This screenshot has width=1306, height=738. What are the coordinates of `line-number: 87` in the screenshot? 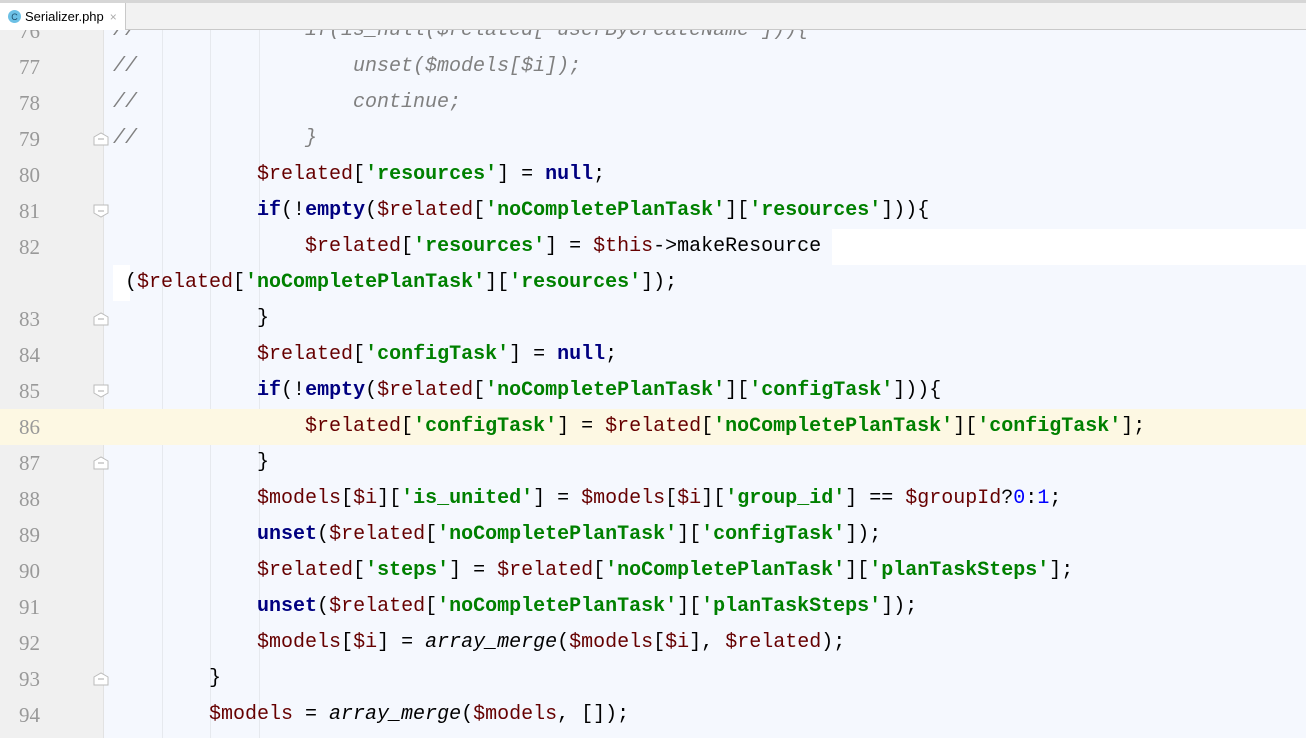 It's located at (29, 463).